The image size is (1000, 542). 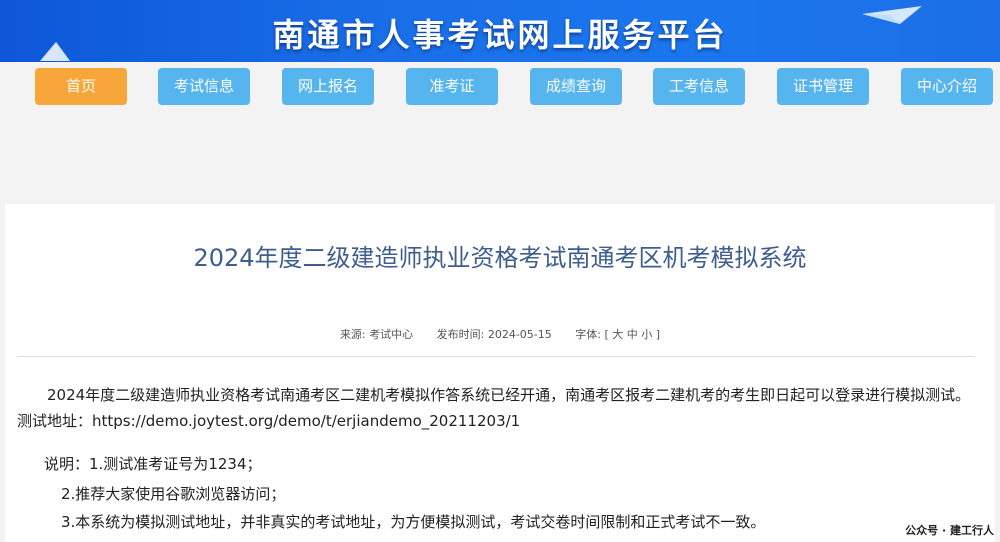 I want to click on note-item: 2.推荐大家使用谷歌浏览器访问；, so click(x=173, y=494).